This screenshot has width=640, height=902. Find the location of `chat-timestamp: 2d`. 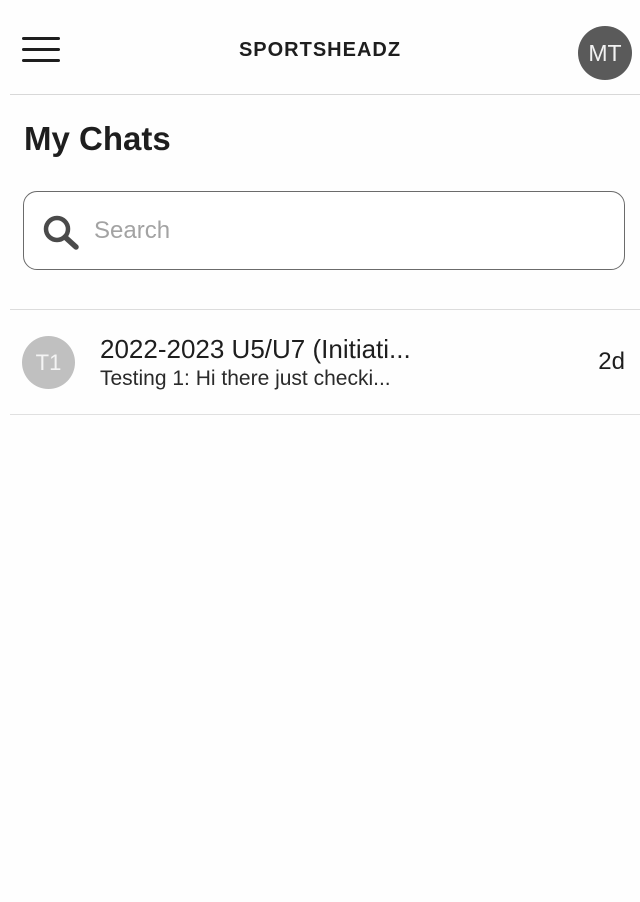

chat-timestamp: 2d is located at coordinates (611, 361).